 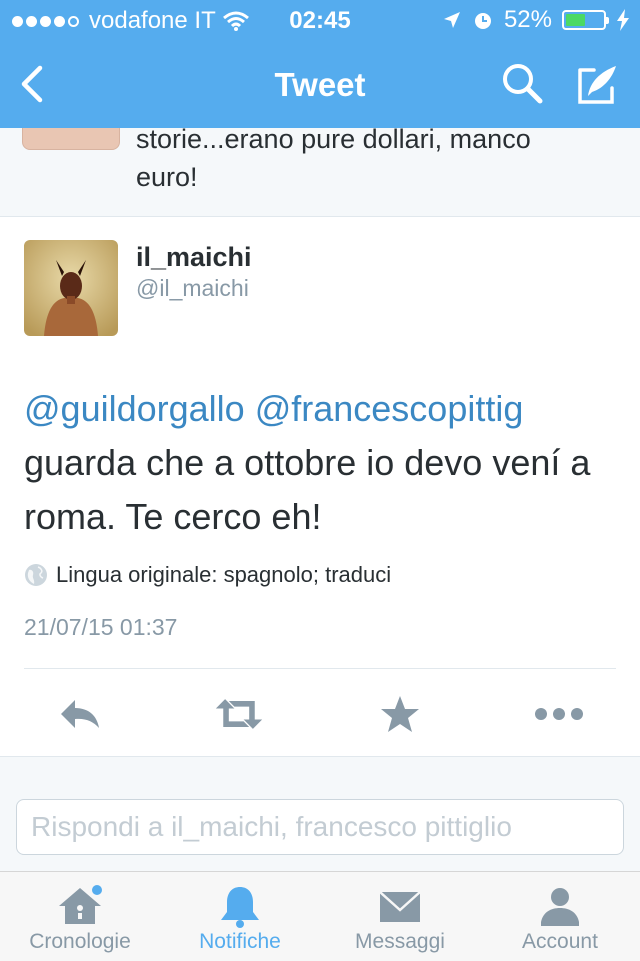 I want to click on top-bar: vodafone IT 02:45 52% Tweet, so click(x=320, y=64).